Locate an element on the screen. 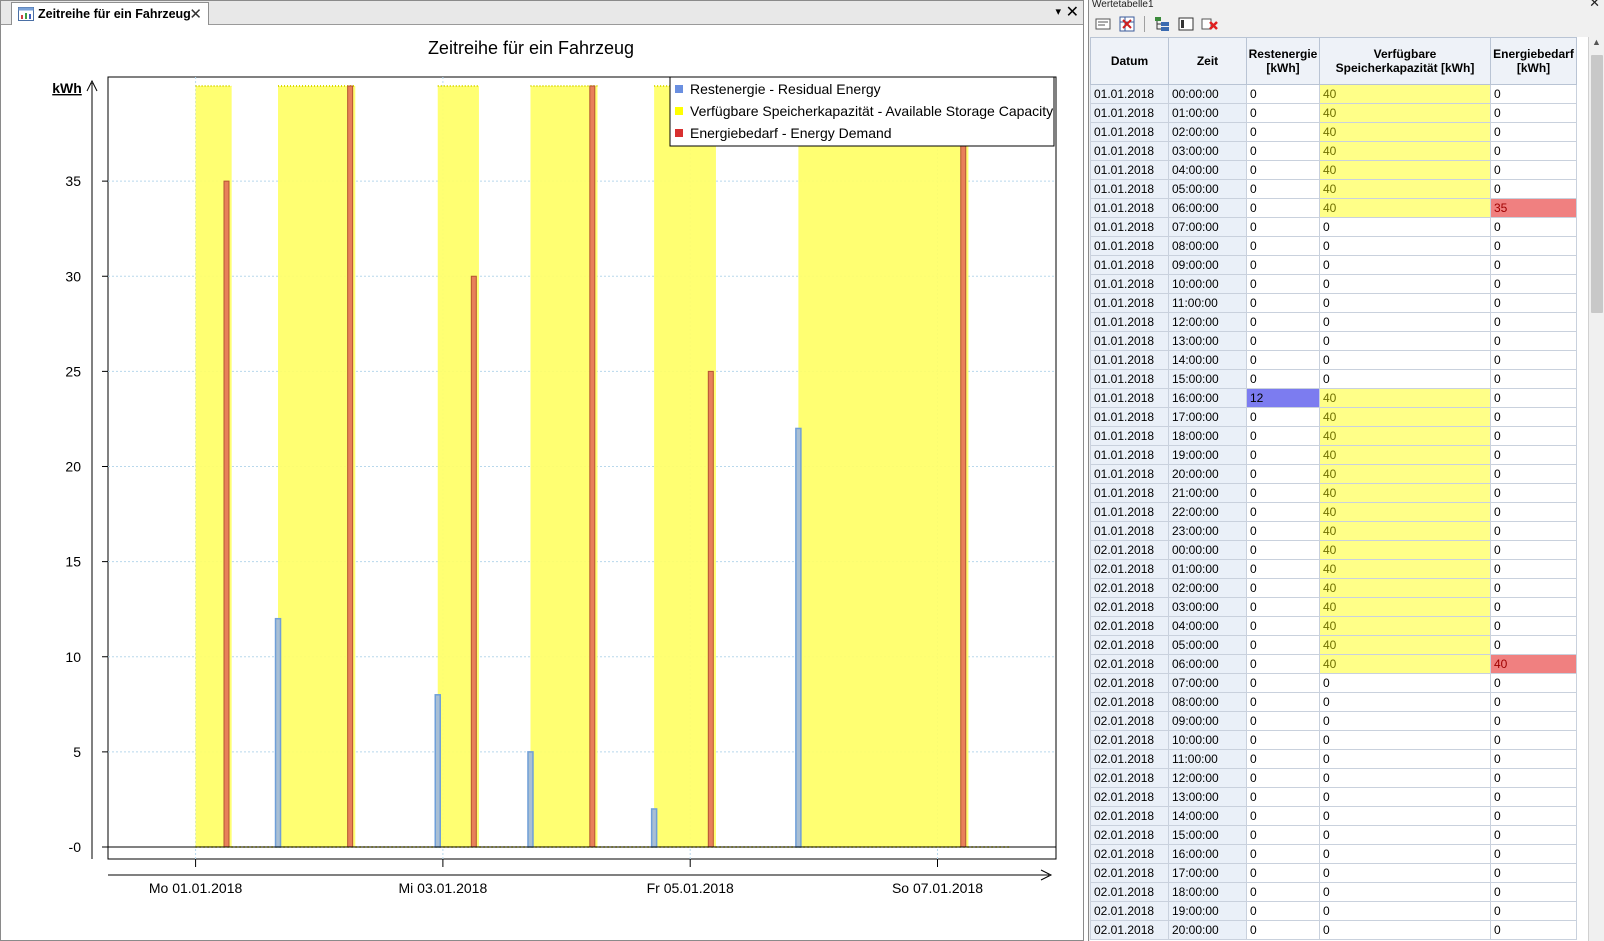 This screenshot has height=941, width=1604. table-row: 01.01.2018 16:00:00 12 40 0 is located at coordinates (1333, 398).